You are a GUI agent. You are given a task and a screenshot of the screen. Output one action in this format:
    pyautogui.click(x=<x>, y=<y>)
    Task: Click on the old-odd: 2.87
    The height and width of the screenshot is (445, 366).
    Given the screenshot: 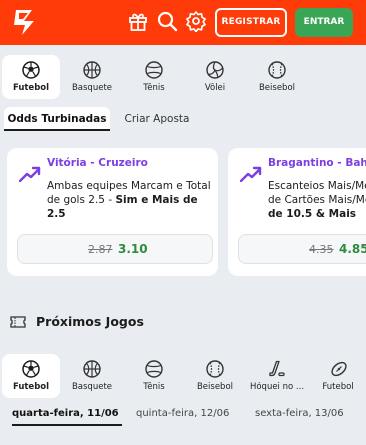 What is the action you would take?
    pyautogui.click(x=100, y=249)
    